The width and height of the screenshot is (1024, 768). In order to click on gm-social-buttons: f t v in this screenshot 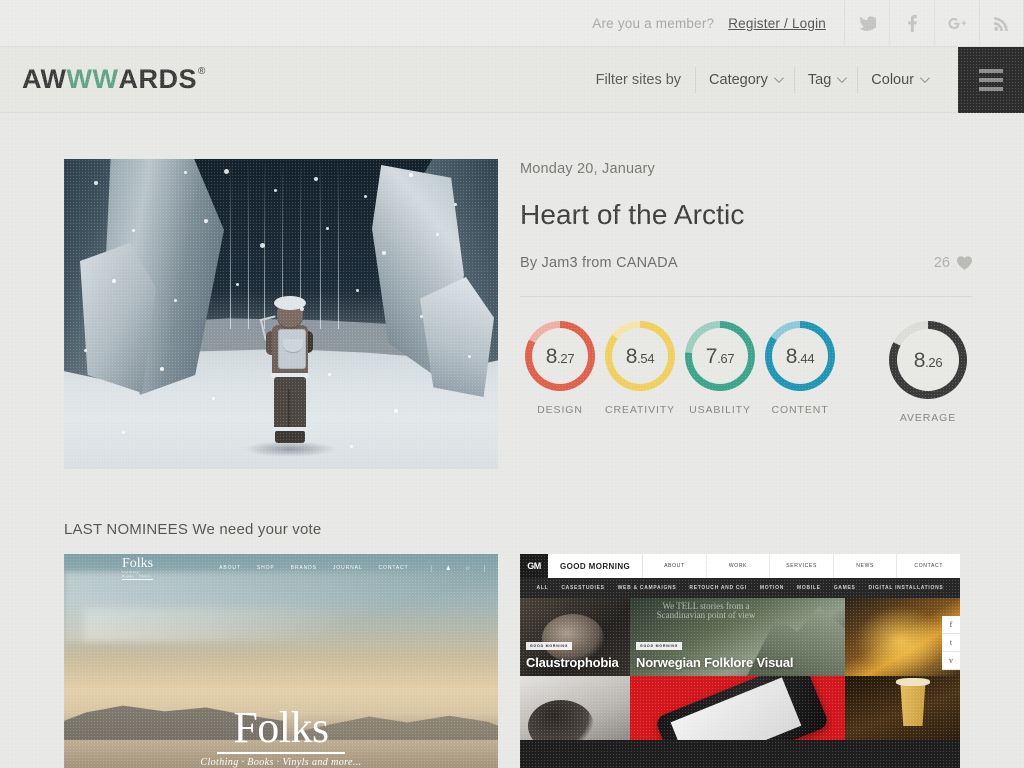, I will do `click(951, 643)`.